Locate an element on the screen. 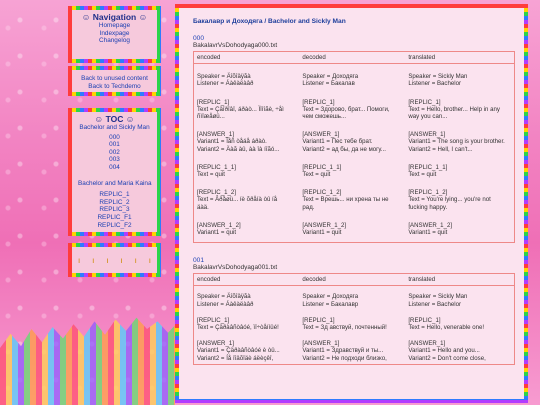  table-cell: Speaker = Доходяга Listener = Бакалавр is located at coordinates (330, 300).